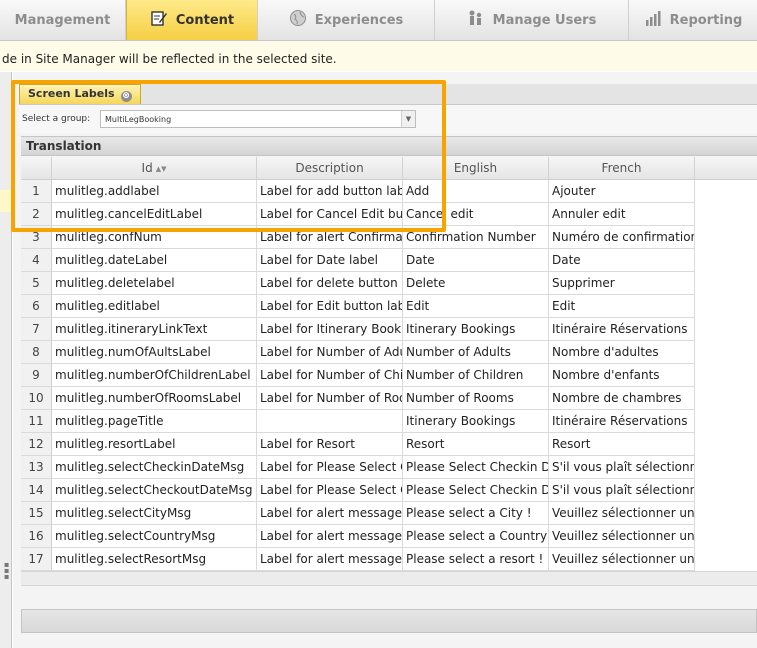  Describe the element at coordinates (476, 168) in the screenshot. I see `column-header-english: English` at that location.